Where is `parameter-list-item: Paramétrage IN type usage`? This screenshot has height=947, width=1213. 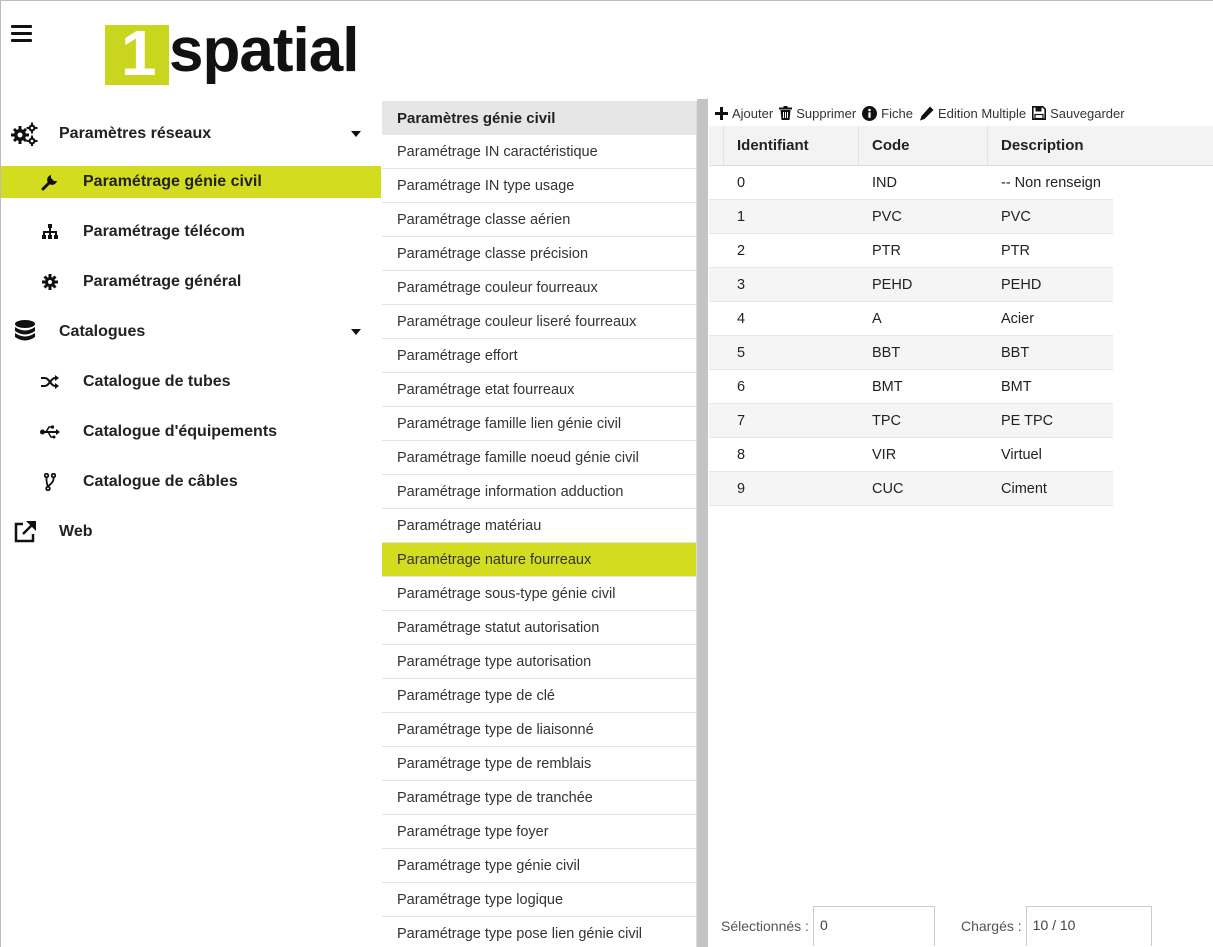 parameter-list-item: Paramétrage IN type usage is located at coordinates (539, 186).